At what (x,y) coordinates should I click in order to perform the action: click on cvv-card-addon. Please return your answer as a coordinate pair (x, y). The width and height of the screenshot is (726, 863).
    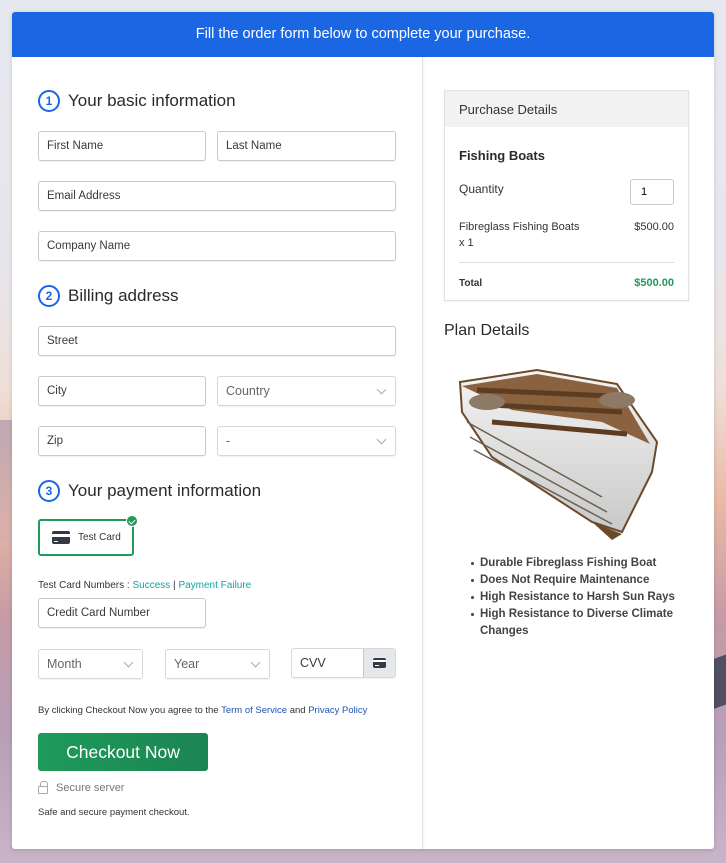
    Looking at the image, I should click on (379, 663).